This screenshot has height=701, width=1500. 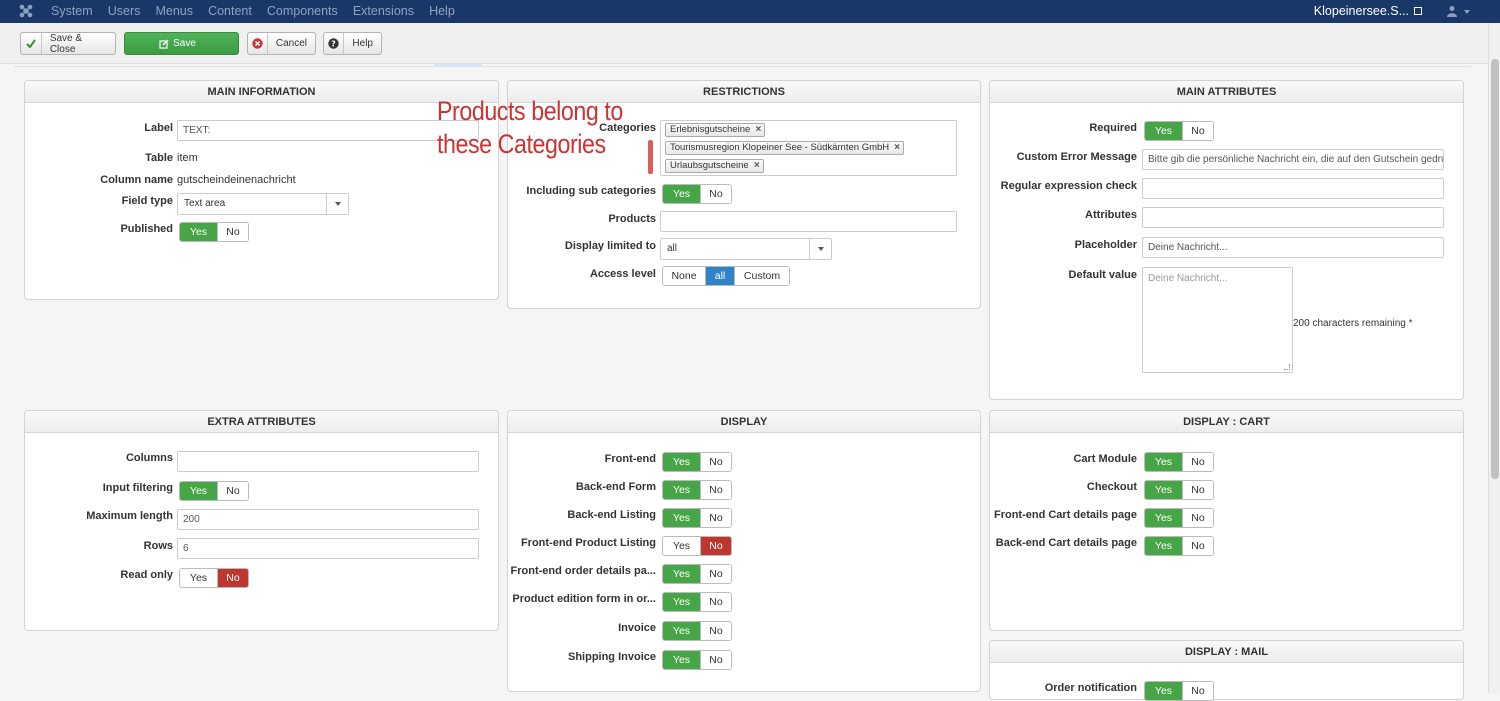 I want to click on cancel-circle-icon, so click(x=258, y=43).